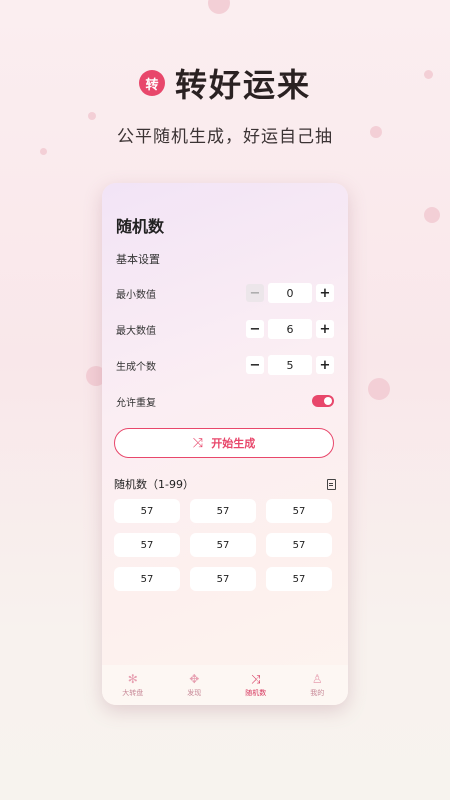  I want to click on page-title: 随机数, so click(140, 226).